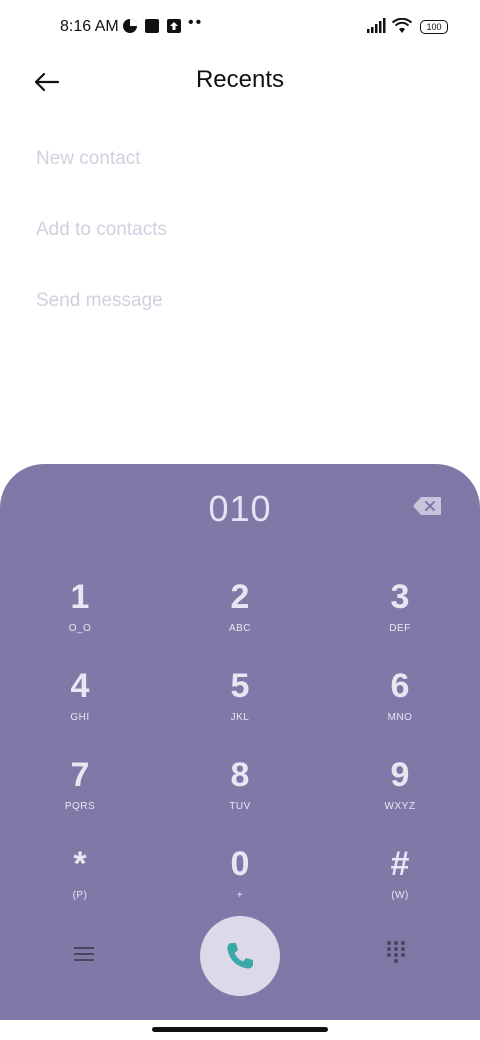 The image size is (480, 1040). I want to click on send-message-button: Send message, so click(99, 301).